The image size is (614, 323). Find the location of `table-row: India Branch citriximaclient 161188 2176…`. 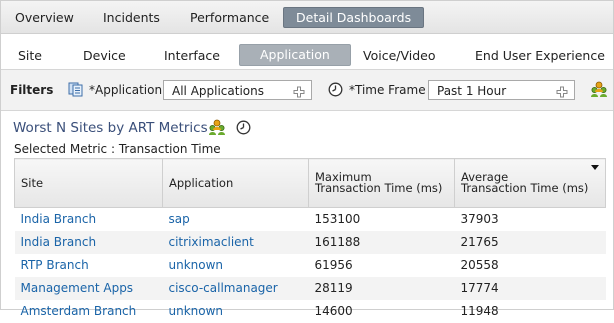

table-row: India Branch citriximaclient 161188 2176… is located at coordinates (310, 242).